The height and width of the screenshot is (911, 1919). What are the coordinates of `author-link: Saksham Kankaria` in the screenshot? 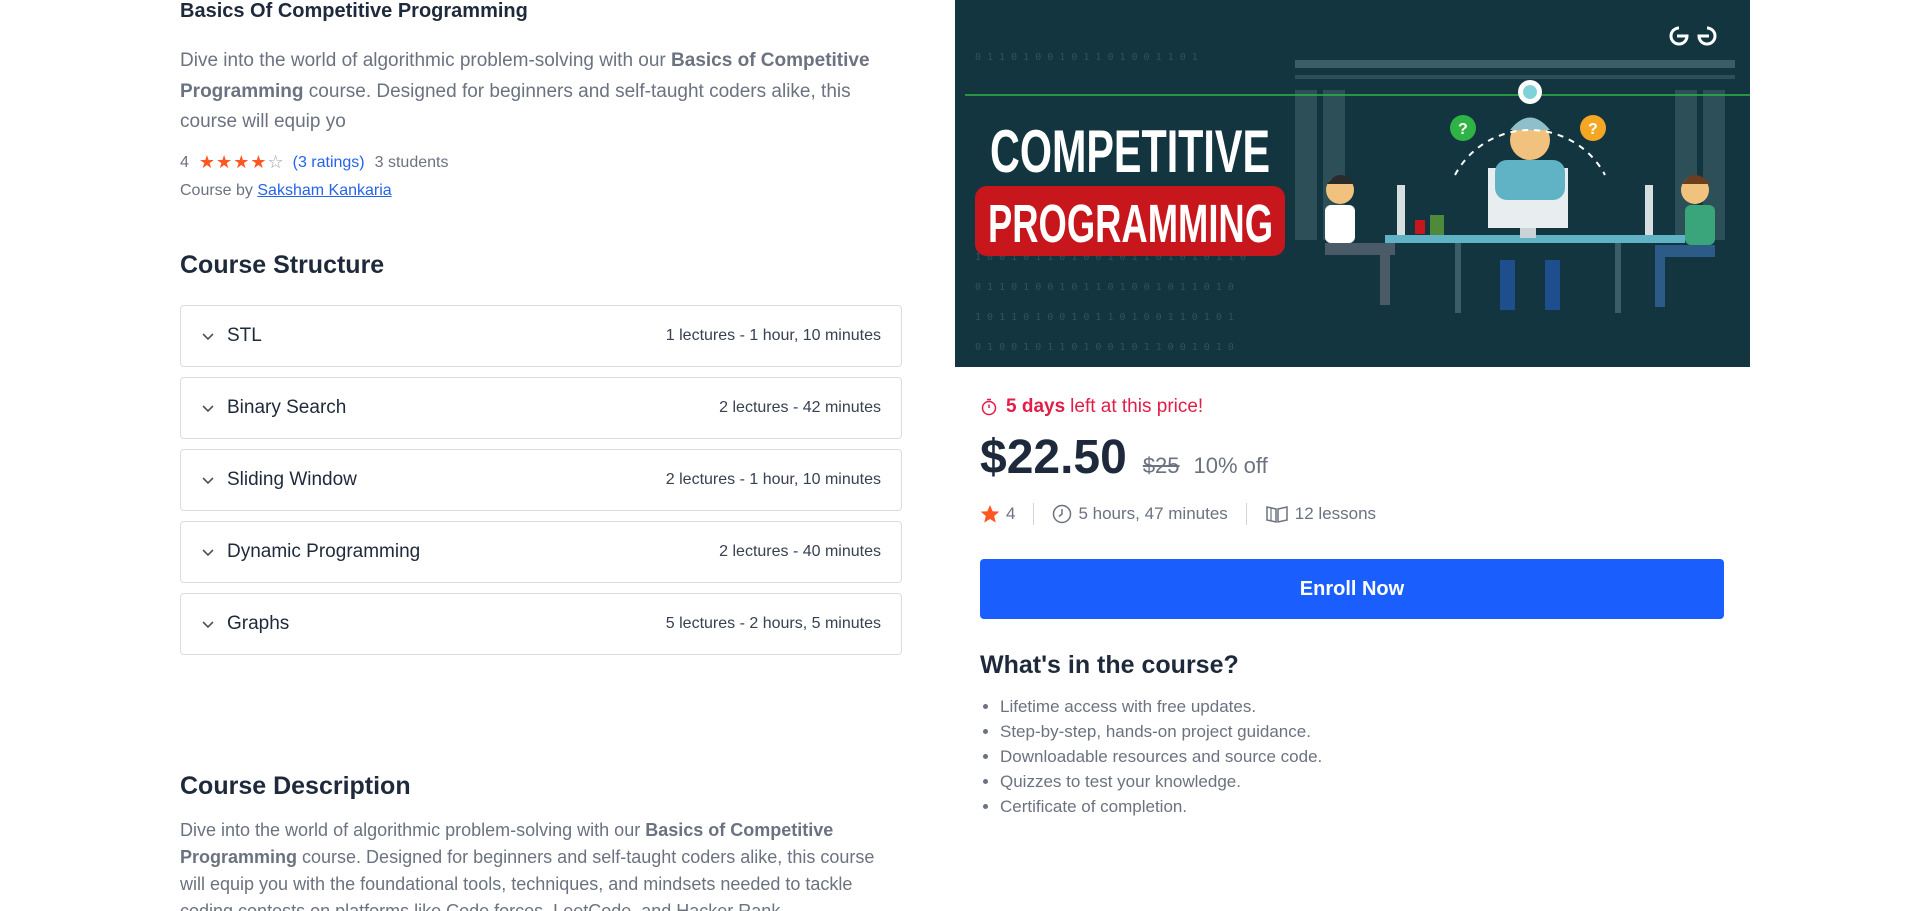 It's located at (324, 190).